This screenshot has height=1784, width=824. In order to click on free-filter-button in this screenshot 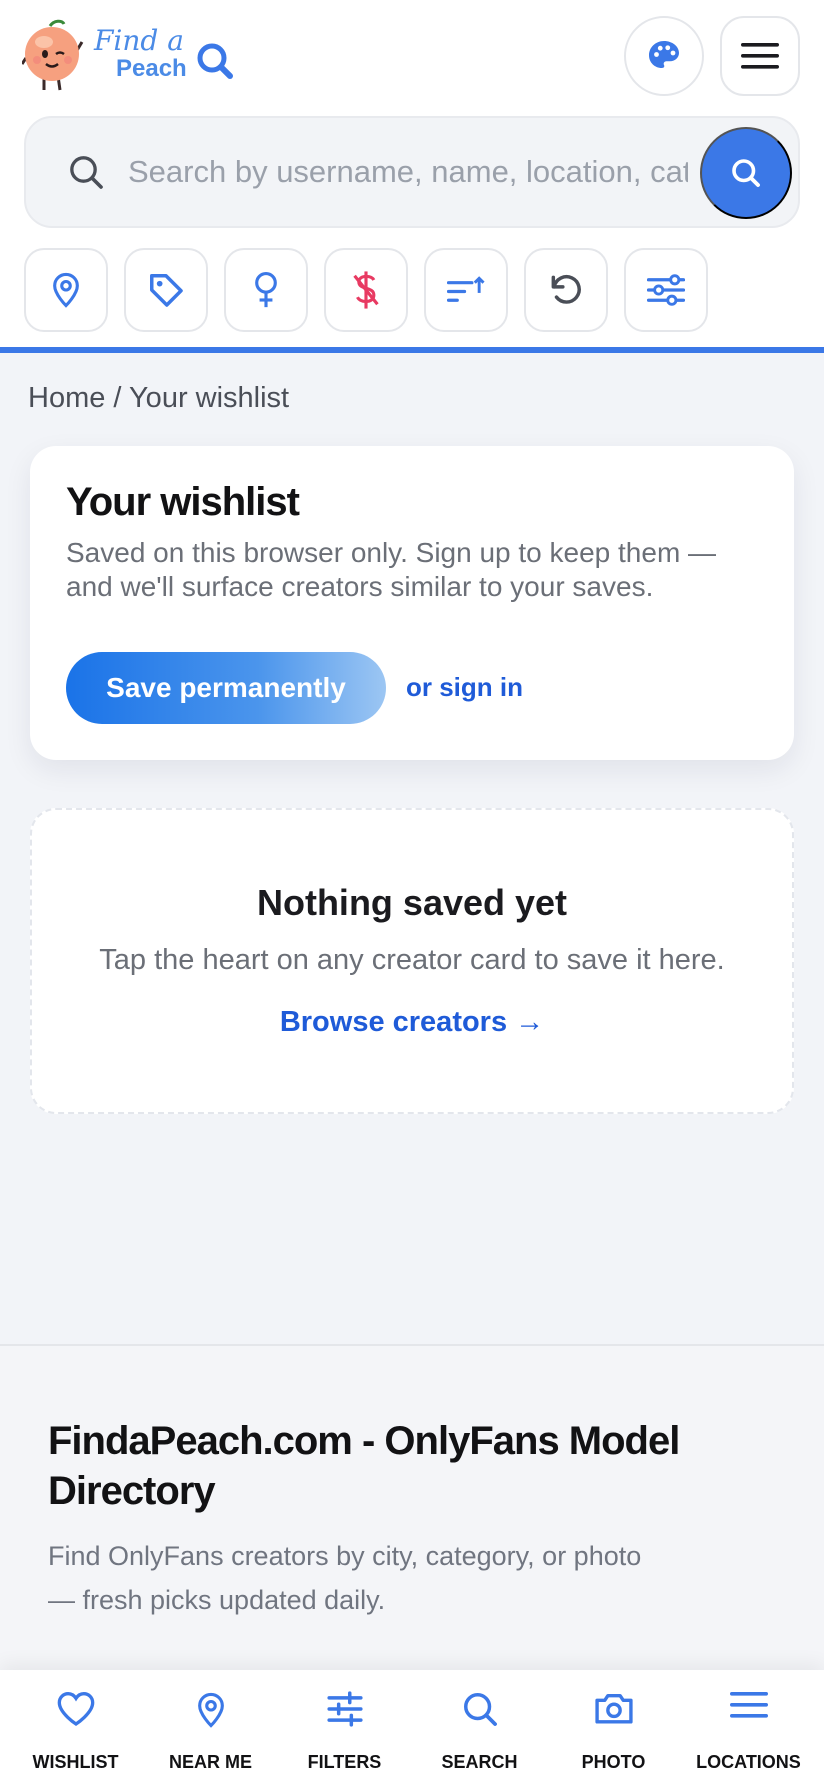, I will do `click(366, 290)`.